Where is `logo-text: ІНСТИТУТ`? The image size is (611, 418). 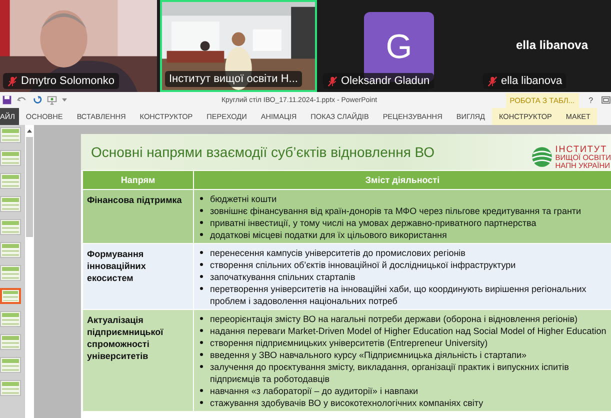
logo-text: ІНСТИТУТ is located at coordinates (581, 149).